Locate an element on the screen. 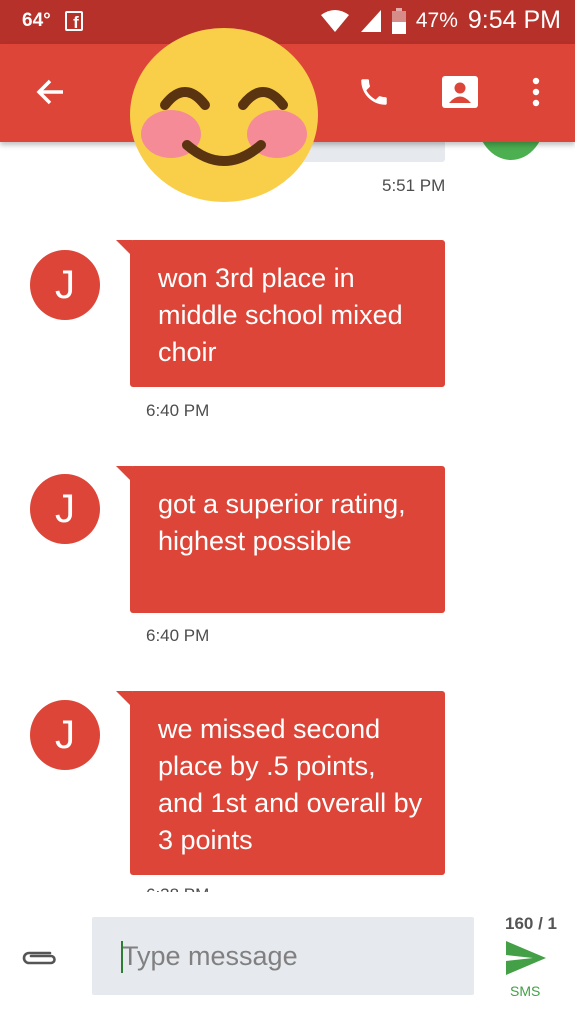 This screenshot has height=1023, width=575. battery-icon is located at coordinates (398, 20).